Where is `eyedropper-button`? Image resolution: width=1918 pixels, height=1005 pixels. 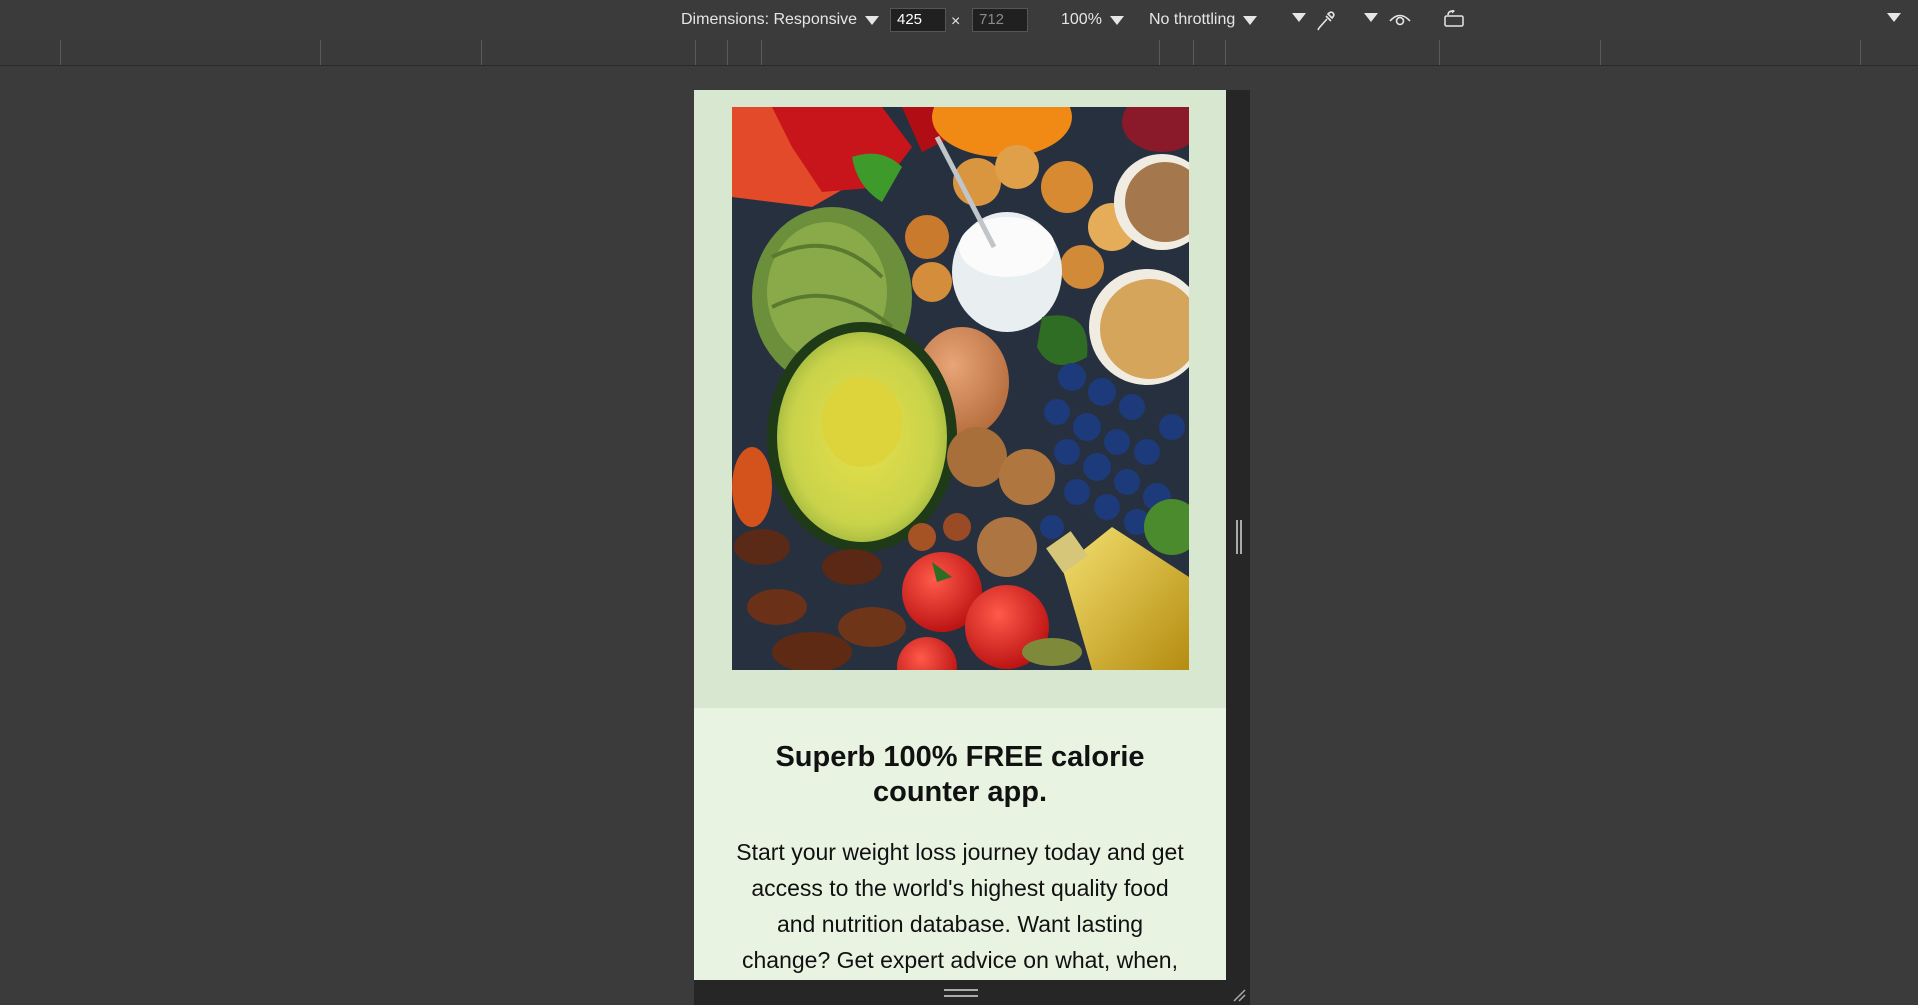
eyedropper-button is located at coordinates (1326, 20).